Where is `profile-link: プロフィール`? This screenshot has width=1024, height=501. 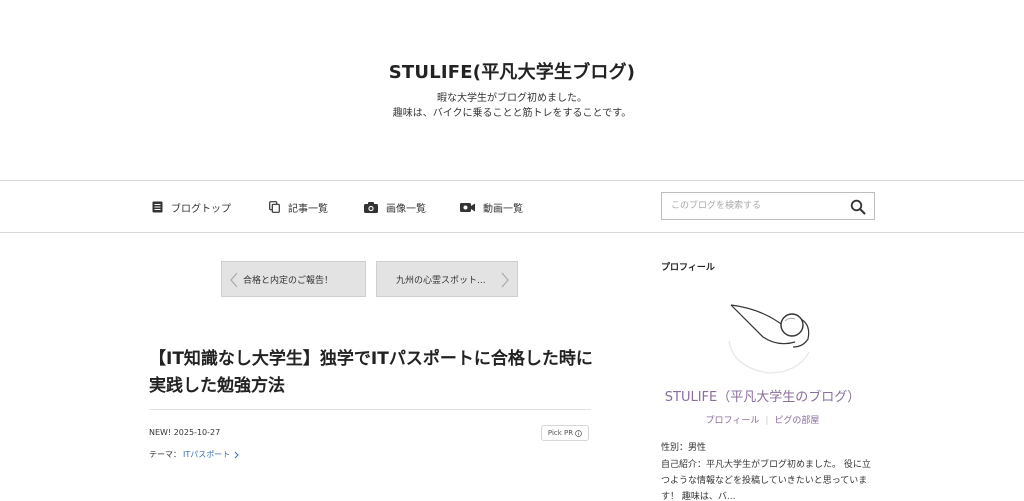
profile-link: プロフィール is located at coordinates (733, 421).